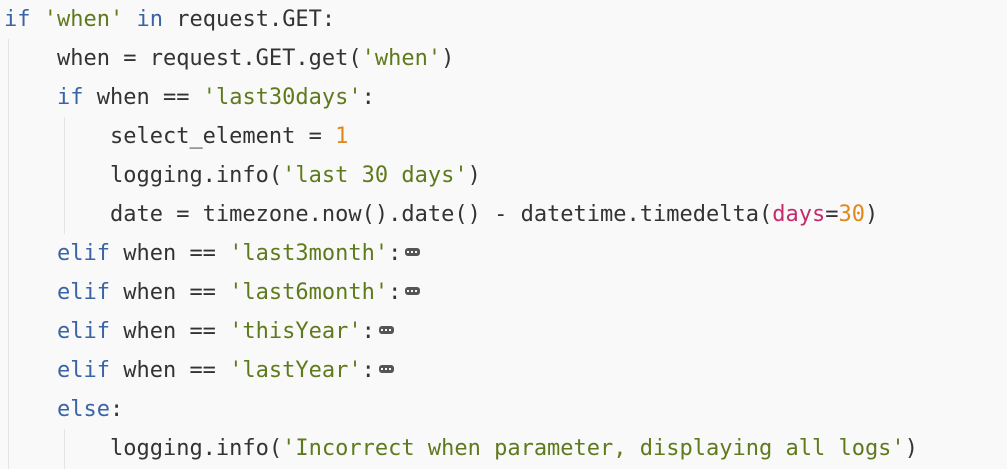 This screenshot has width=1007, height=469. I want to click on code-line: elif when == 'last3month':, so click(212, 253).